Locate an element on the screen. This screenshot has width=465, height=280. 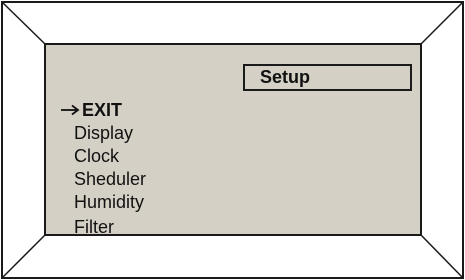
menu-item-label: Display is located at coordinates (104, 133).